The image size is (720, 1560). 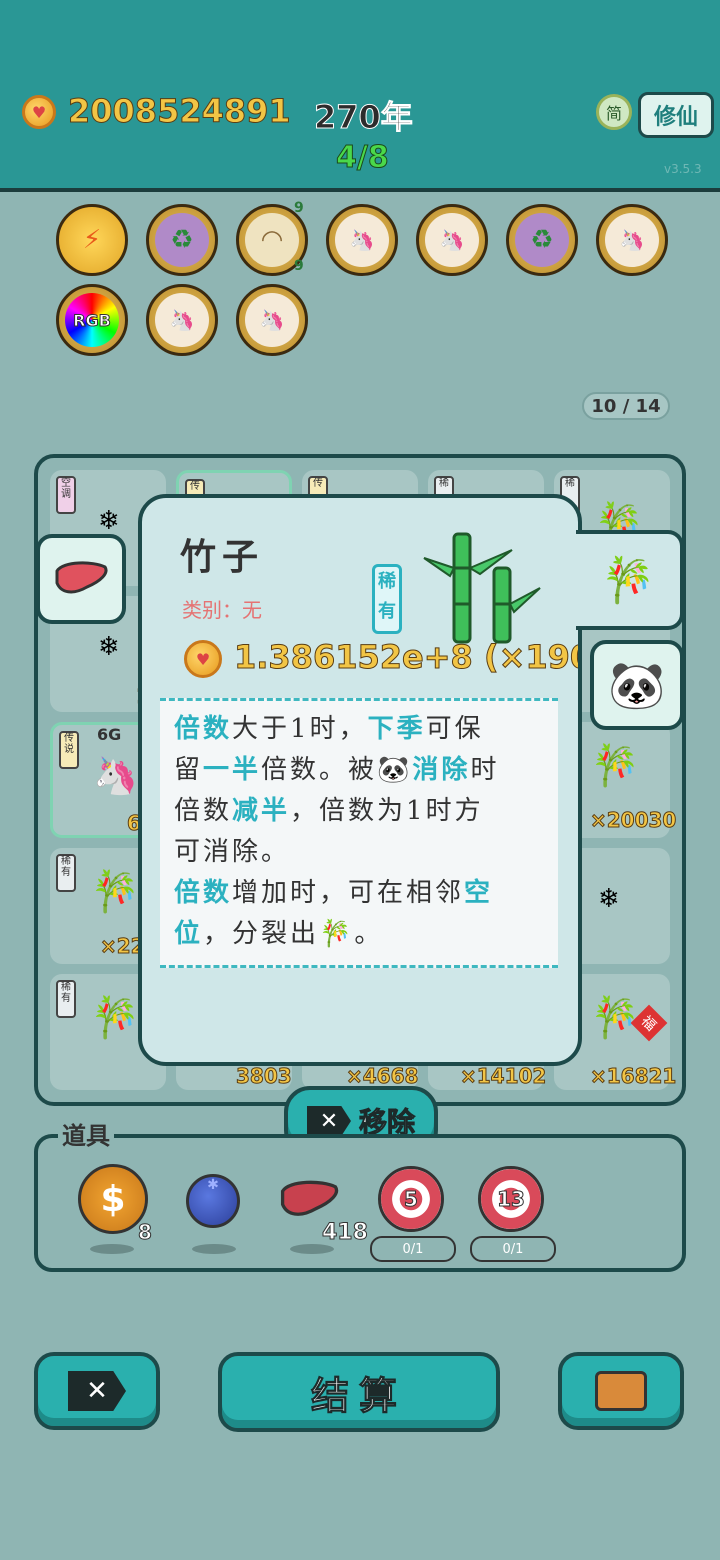 What do you see at coordinates (213, 1185) in the screenshot?
I see `blueberry-icon: ✱` at bounding box center [213, 1185].